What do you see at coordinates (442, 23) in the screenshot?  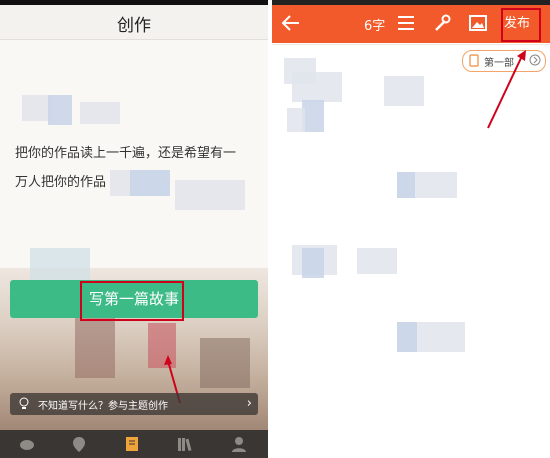 I see `wrench-icon` at bounding box center [442, 23].